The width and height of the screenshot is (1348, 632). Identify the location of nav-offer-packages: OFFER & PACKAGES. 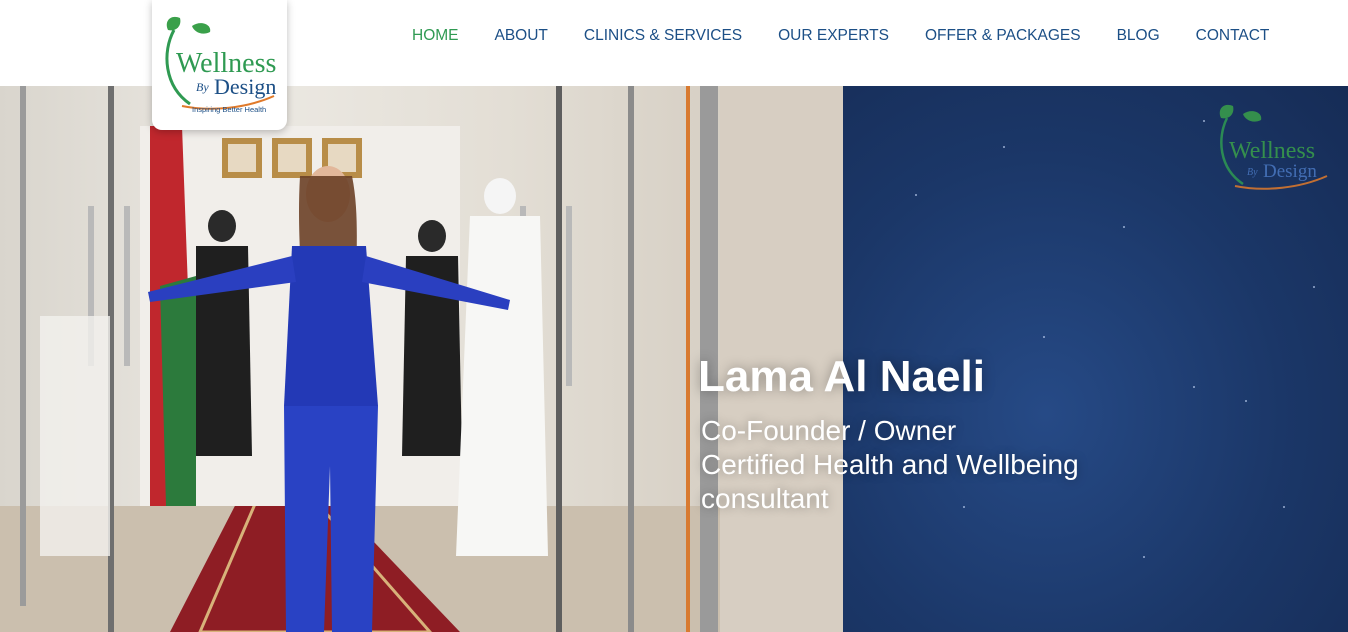
(1003, 36).